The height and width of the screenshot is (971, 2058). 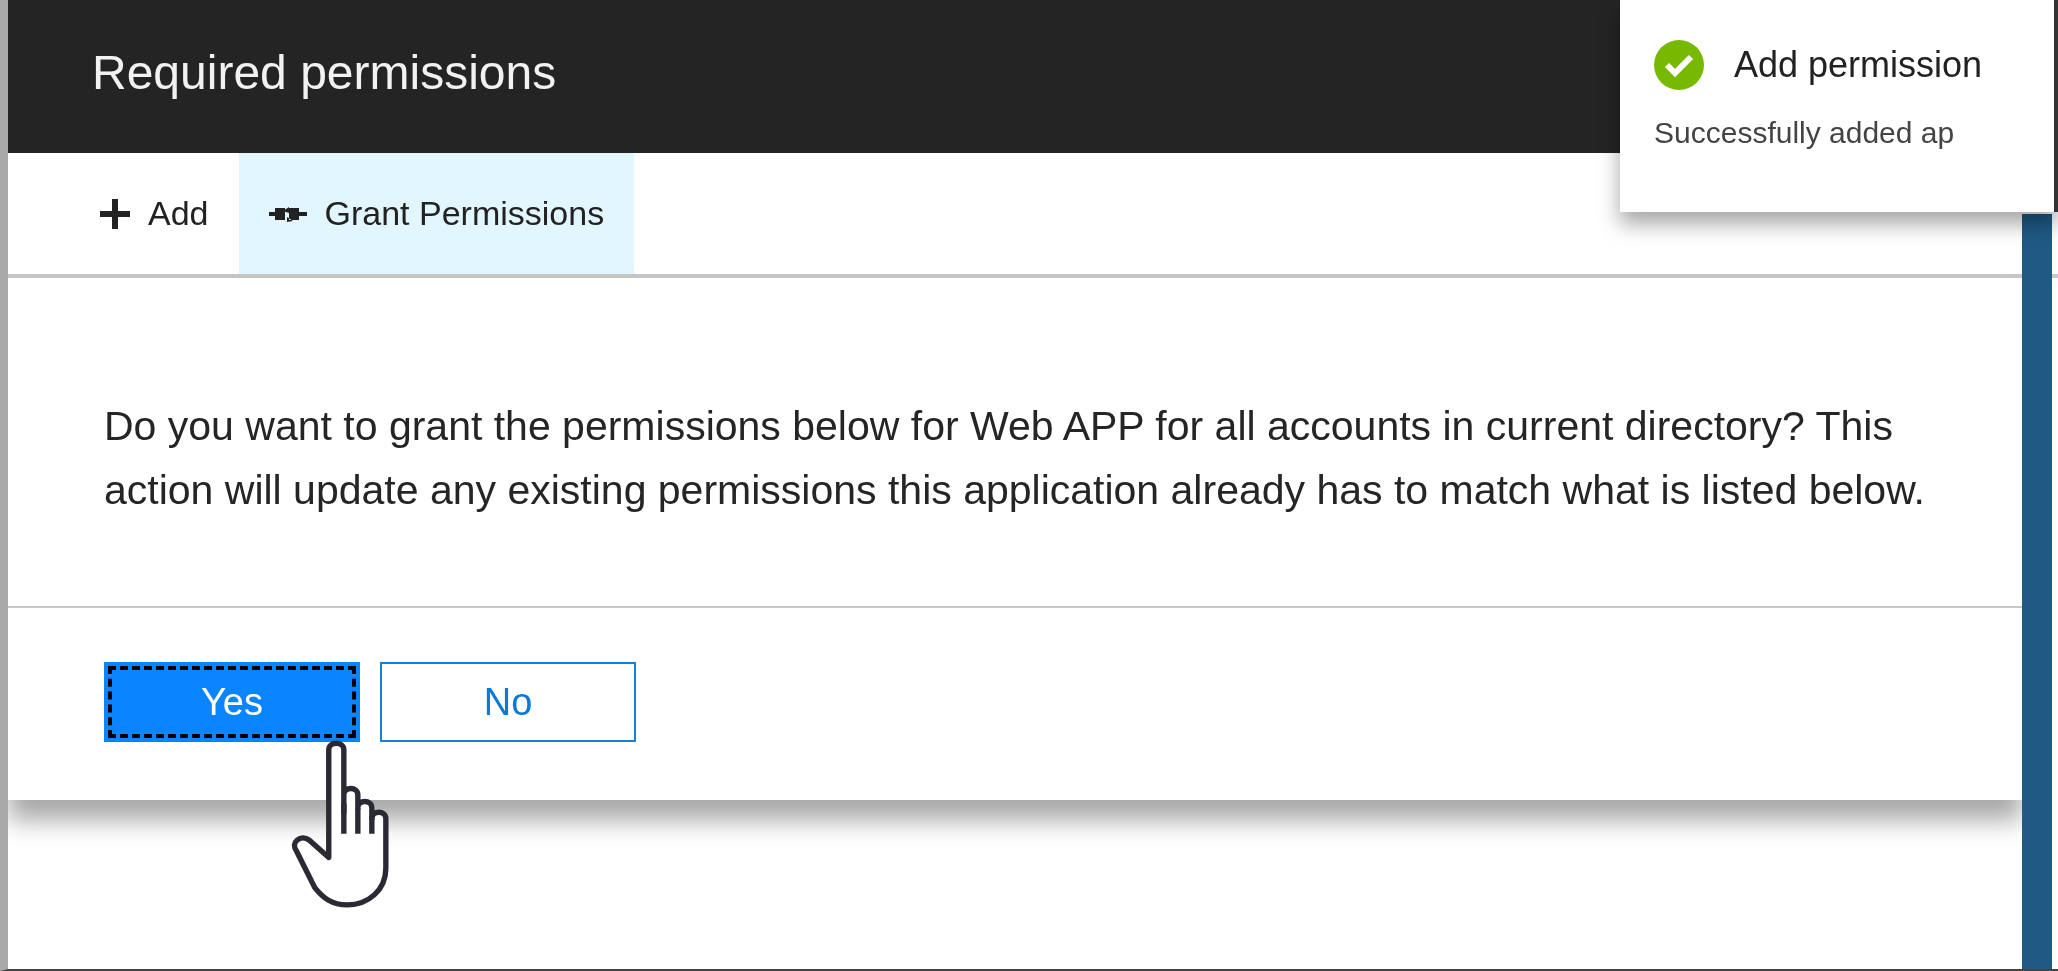 I want to click on notification-message: Successfully added ap, so click(x=1805, y=133).